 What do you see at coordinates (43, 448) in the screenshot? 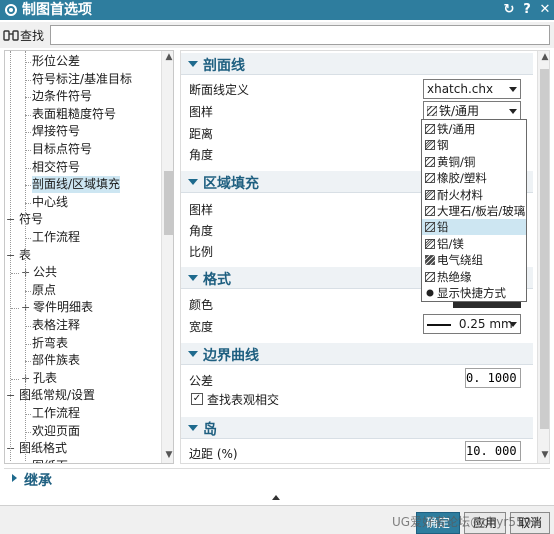
I see `tree-item: 图纸格式` at bounding box center [43, 448].